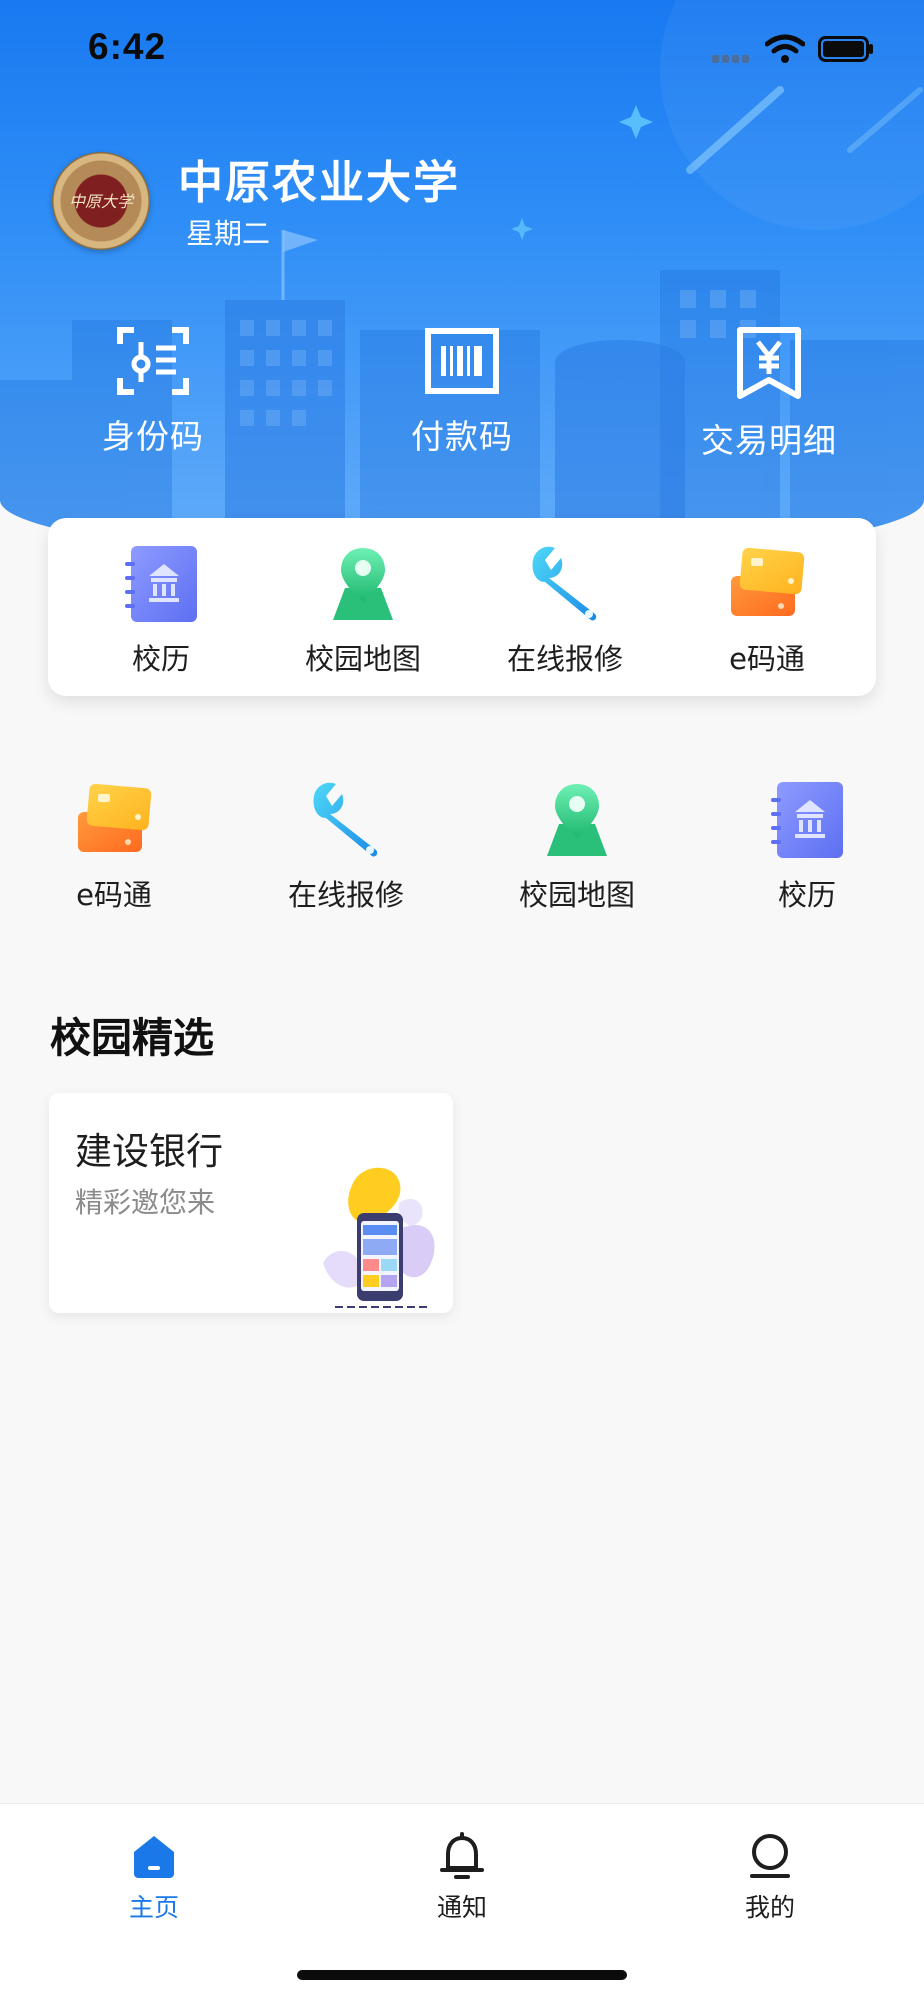  I want to click on recent-service-campus-map: 校园地图, so click(577, 847).